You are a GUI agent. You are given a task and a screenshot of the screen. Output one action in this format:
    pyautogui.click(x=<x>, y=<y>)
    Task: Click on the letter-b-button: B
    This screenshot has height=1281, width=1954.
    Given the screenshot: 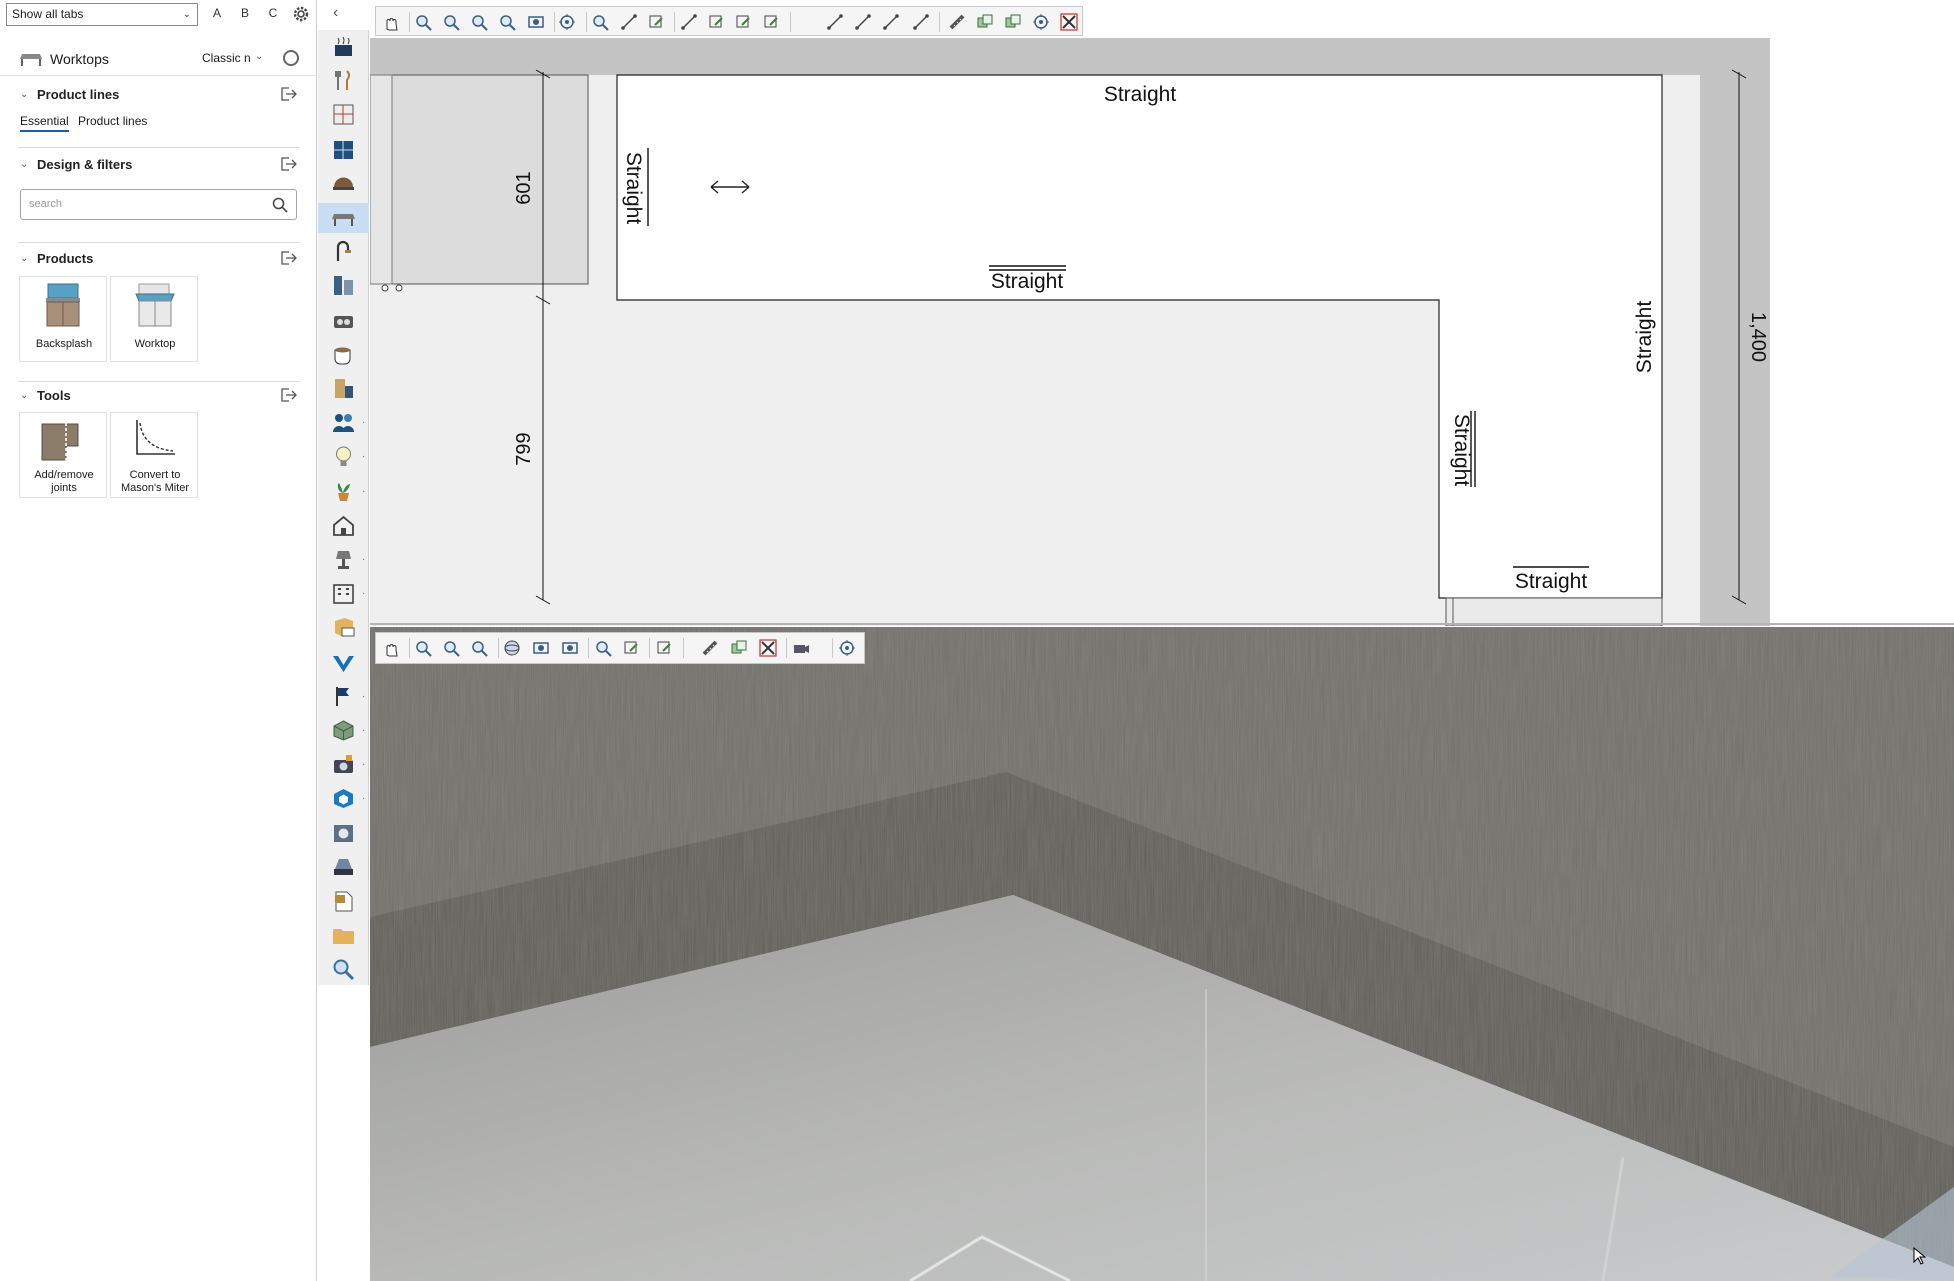 What is the action you would take?
    pyautogui.click(x=245, y=13)
    